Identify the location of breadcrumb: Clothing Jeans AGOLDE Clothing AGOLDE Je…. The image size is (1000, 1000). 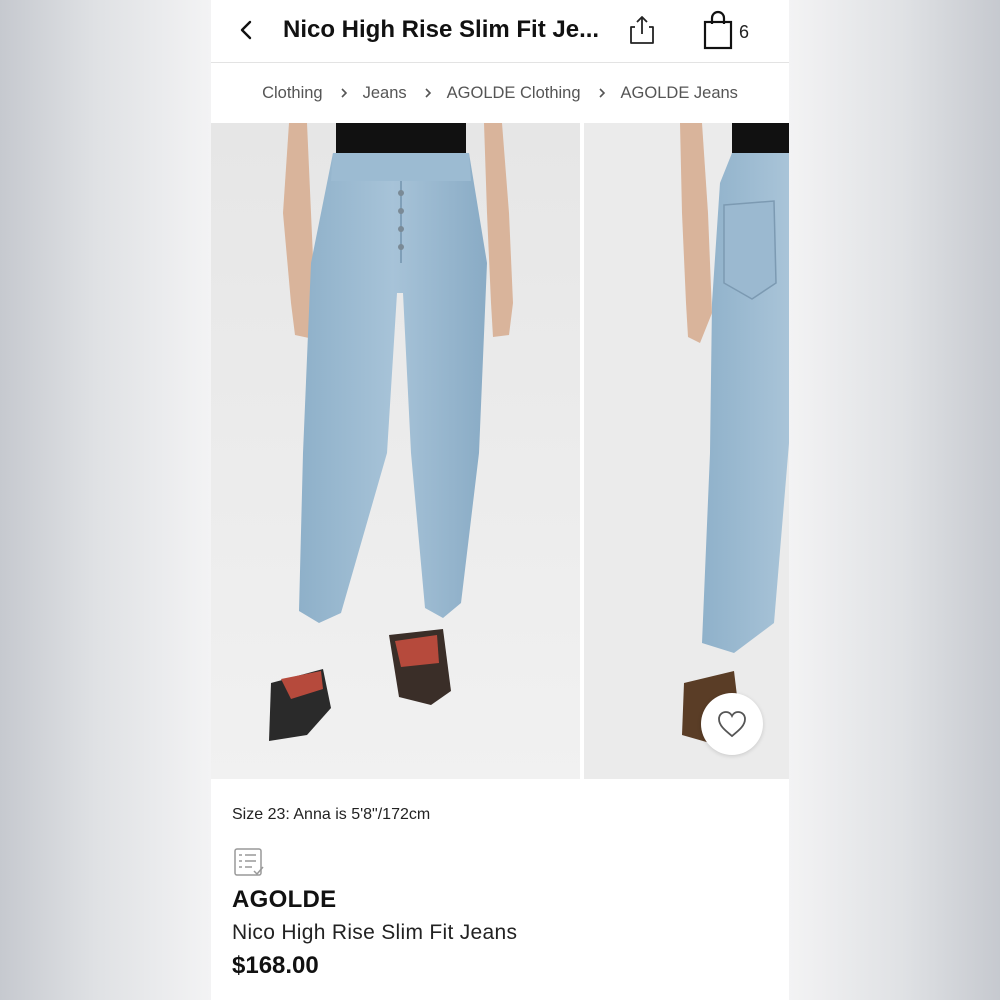
(500, 93).